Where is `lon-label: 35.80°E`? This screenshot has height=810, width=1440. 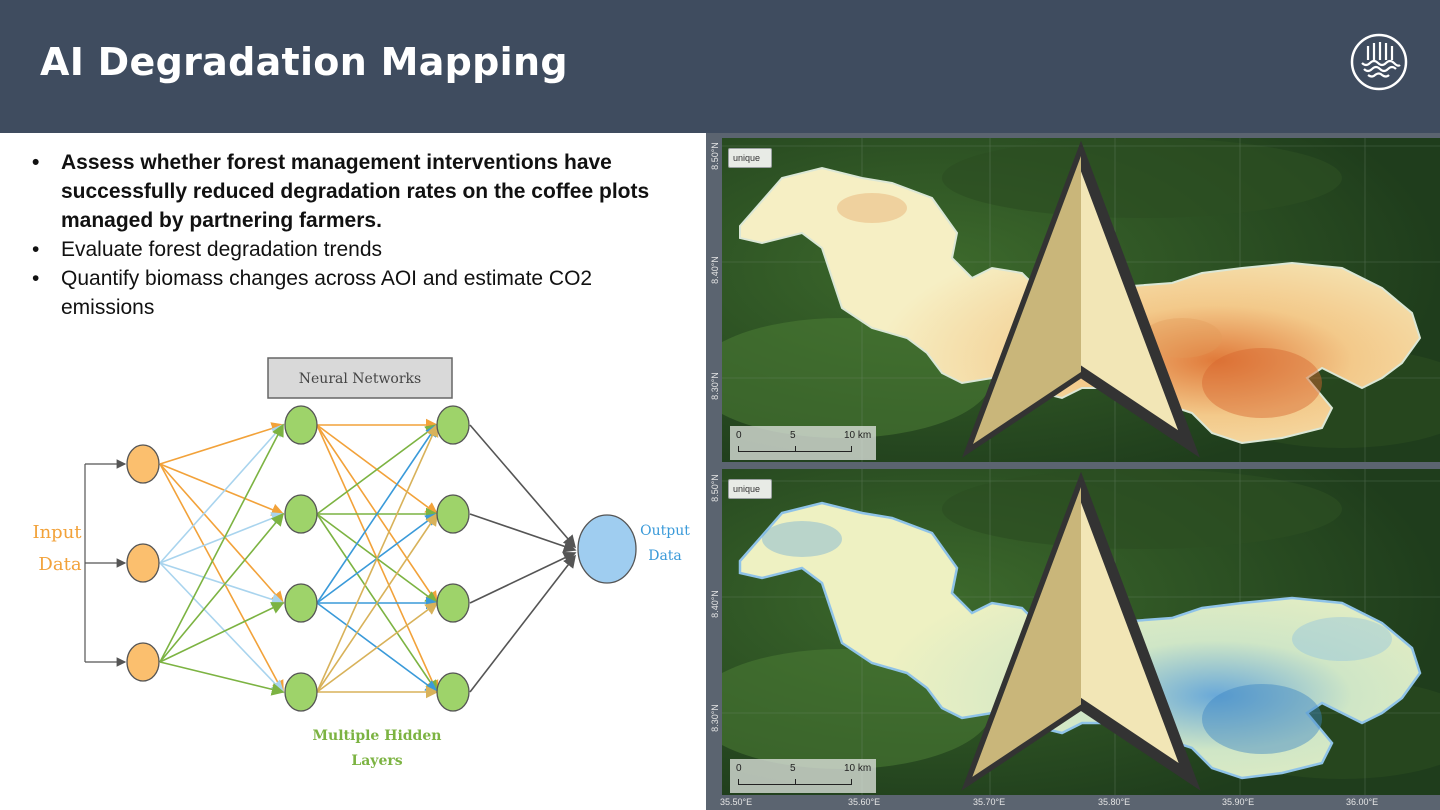 lon-label: 35.80°E is located at coordinates (1114, 802).